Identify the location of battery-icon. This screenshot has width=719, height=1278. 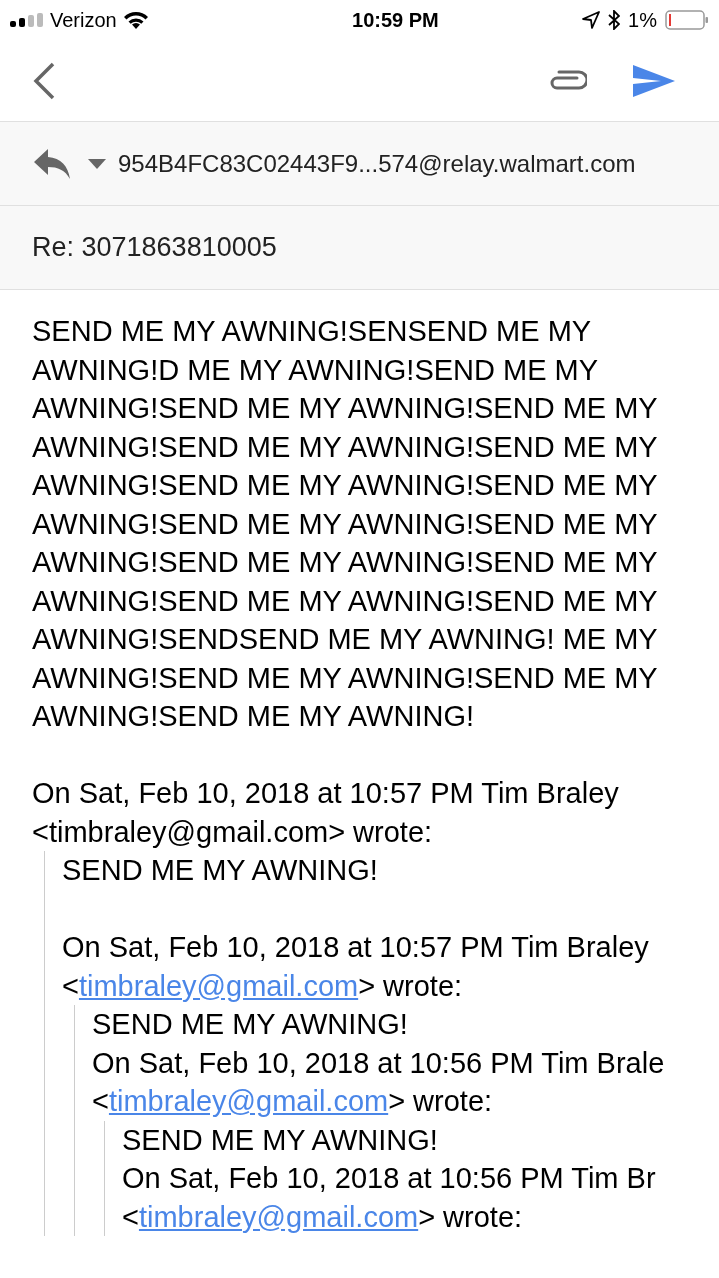
(687, 20).